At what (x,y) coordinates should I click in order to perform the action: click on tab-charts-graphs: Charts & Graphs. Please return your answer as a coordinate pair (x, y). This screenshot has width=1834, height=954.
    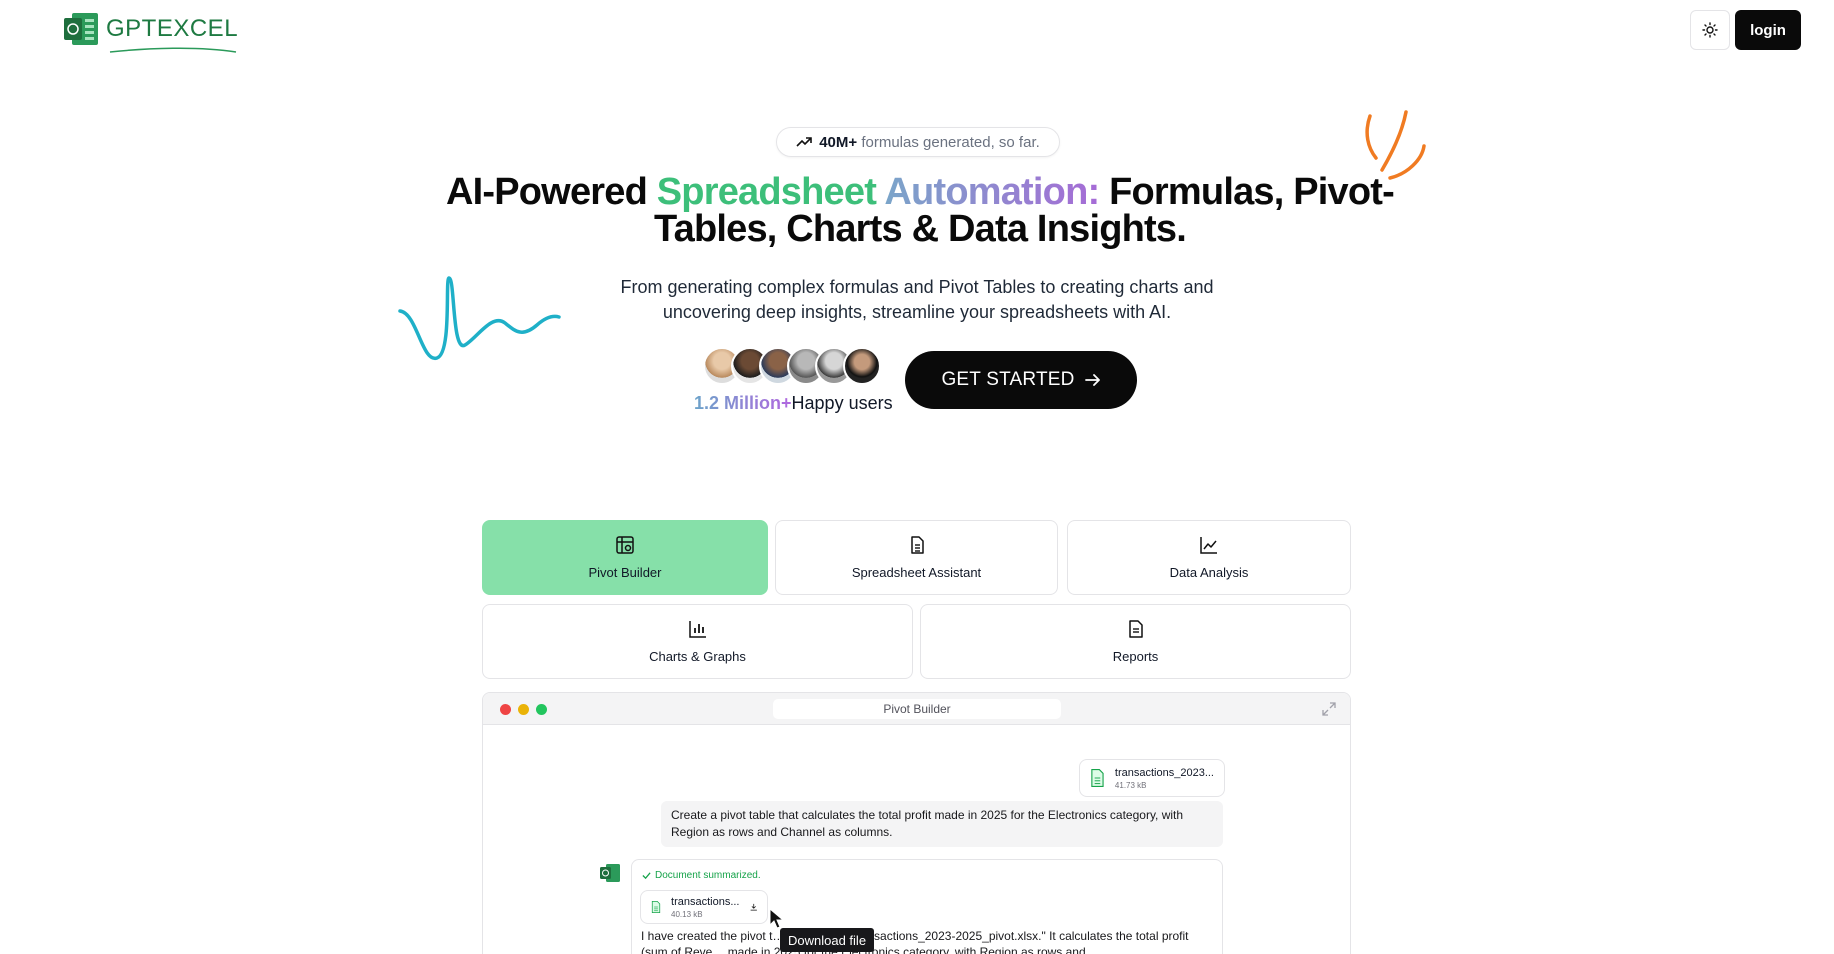
    Looking at the image, I should click on (697, 641).